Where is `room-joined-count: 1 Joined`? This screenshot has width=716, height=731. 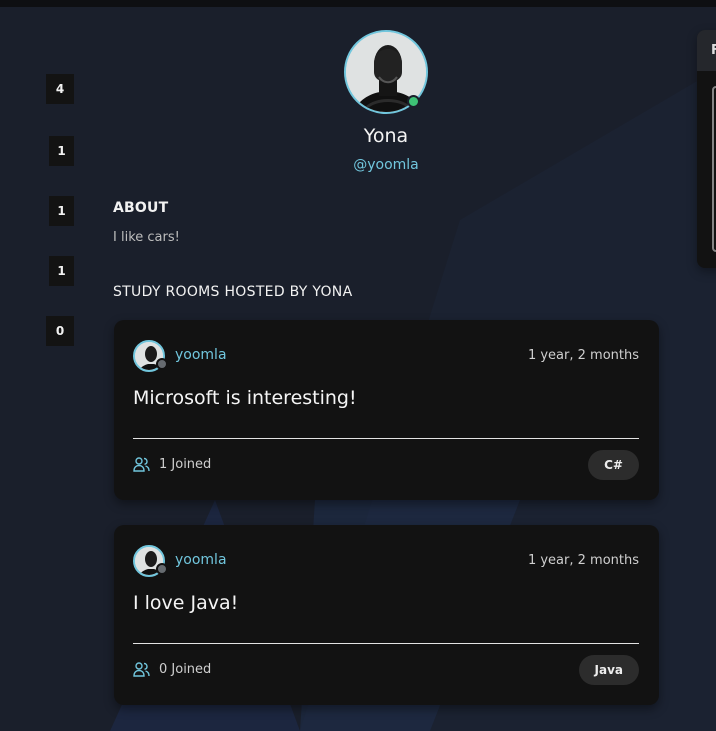 room-joined-count: 1 Joined is located at coordinates (185, 464).